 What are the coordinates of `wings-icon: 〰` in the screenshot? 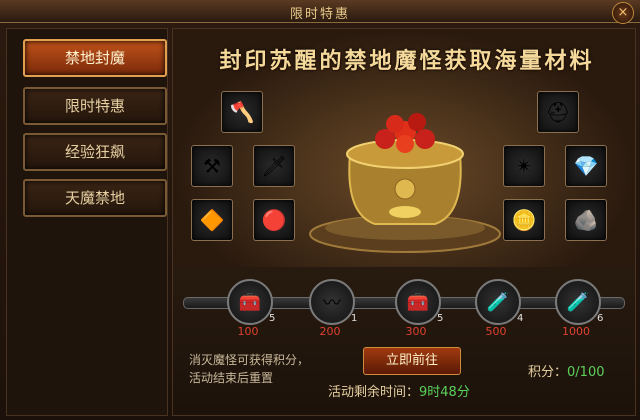 It's located at (332, 303).